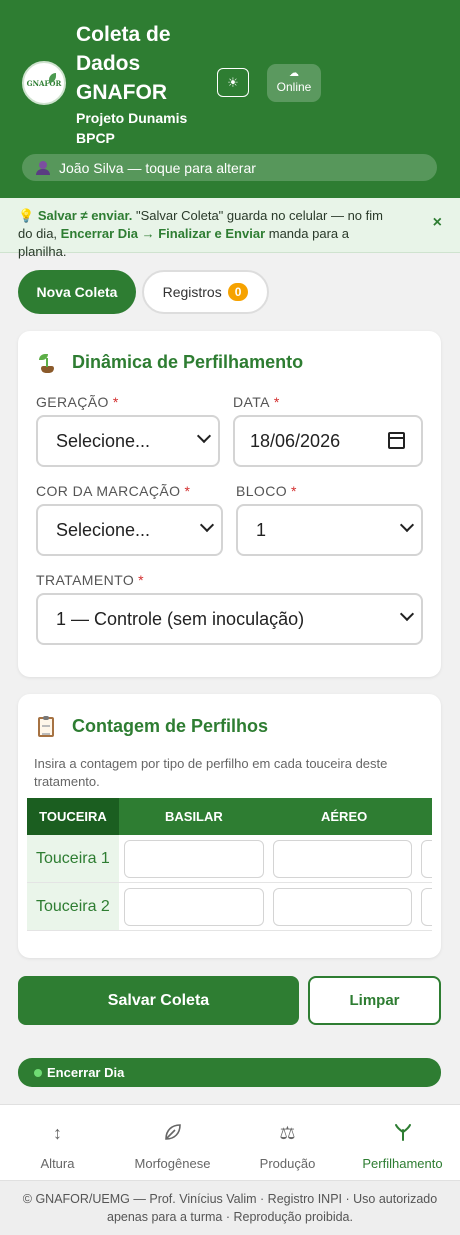  Describe the element at coordinates (229, 816) in the screenshot. I see `table-header: TOUCEIRA BASILAR AÉREO` at that location.